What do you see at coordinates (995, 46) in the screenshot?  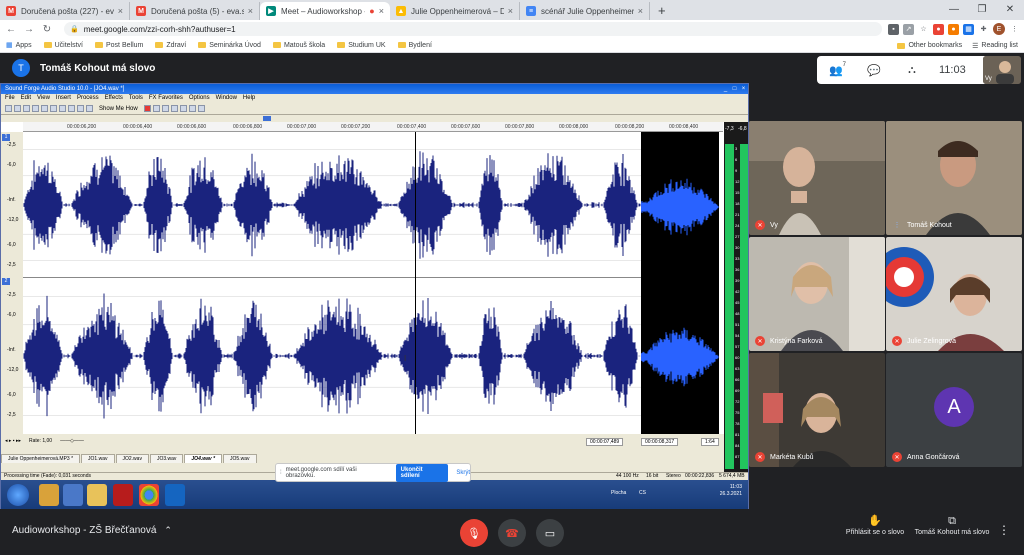 I see `reading-list: ☰ Reading list` at bounding box center [995, 46].